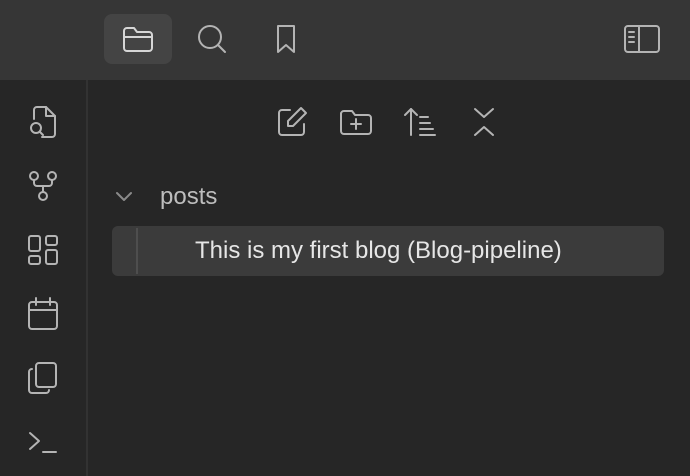  I want to click on graph-view-icon, so click(43, 186).